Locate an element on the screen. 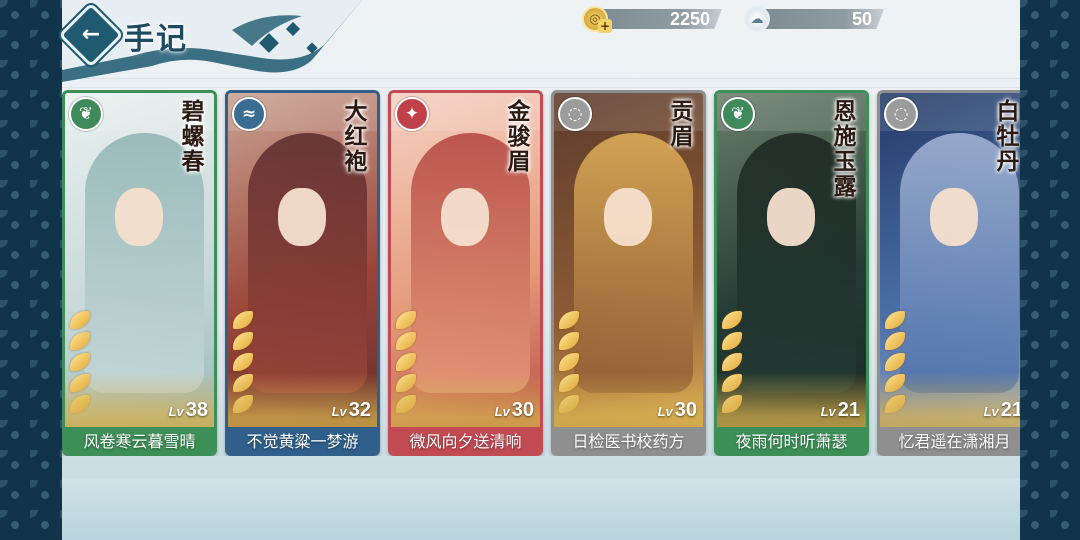 This screenshot has height=540, width=1080. character-card: ◌ 白牡丹 Lv21 忆君遥在潇湘月 is located at coordinates (948, 273).